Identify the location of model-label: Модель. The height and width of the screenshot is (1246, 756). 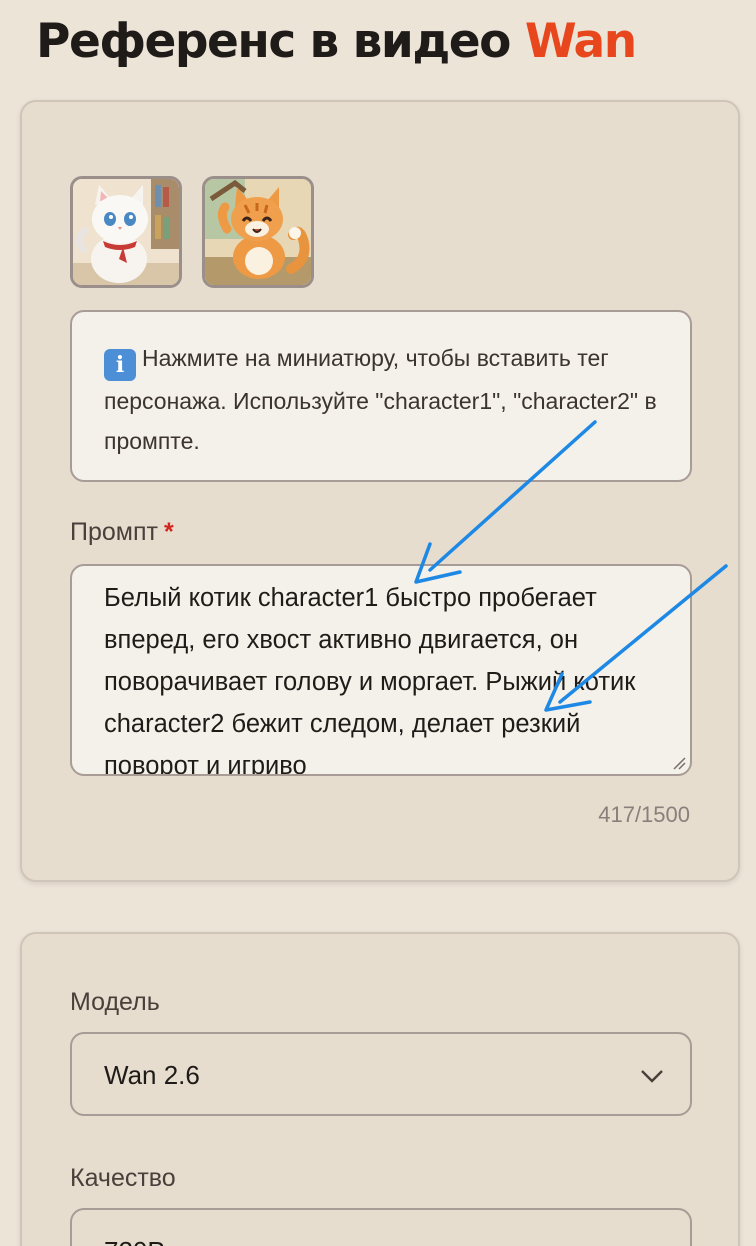
(115, 1002).